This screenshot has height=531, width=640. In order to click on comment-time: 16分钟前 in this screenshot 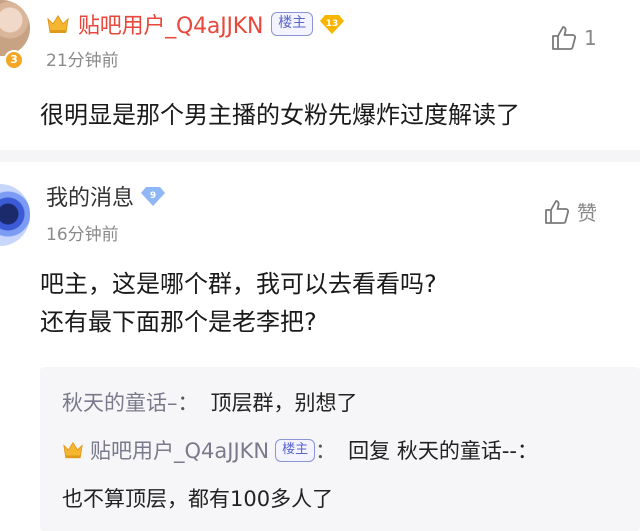, I will do `click(82, 235)`.